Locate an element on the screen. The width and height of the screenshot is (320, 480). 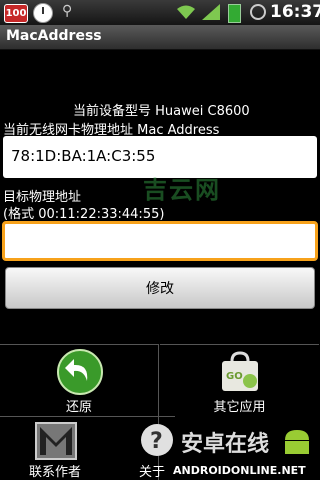
site-logo-text: 安卓在线 is located at coordinates (225, 444).